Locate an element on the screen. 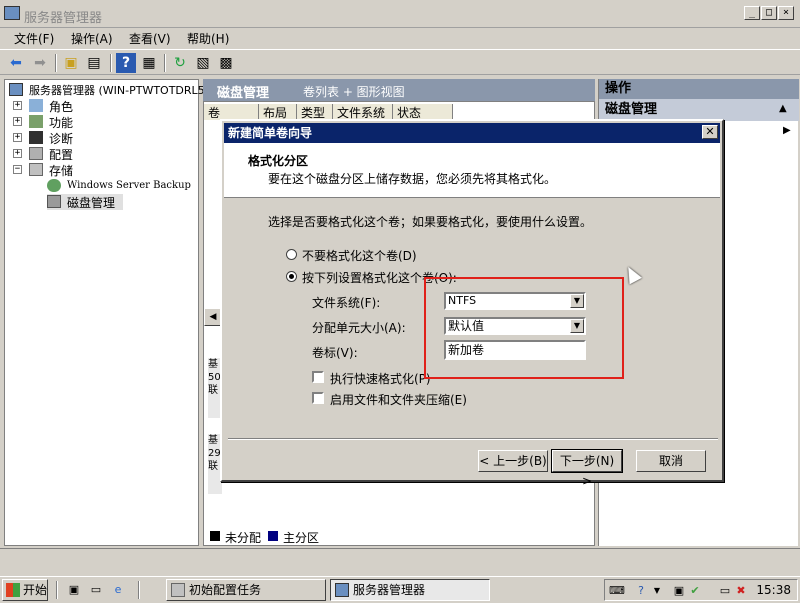 This screenshot has width=800, height=603. menu-help: 帮助(H) is located at coordinates (208, 38).